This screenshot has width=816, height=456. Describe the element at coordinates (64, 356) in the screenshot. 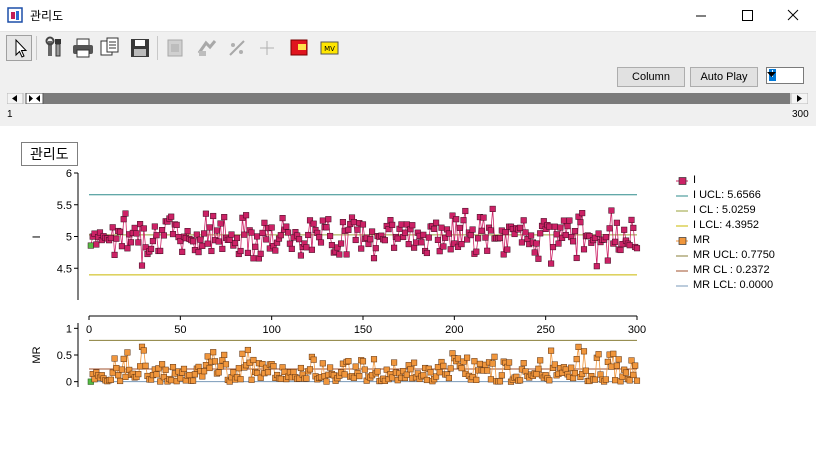

I see `mr-y-tick-label: 0.5` at that location.